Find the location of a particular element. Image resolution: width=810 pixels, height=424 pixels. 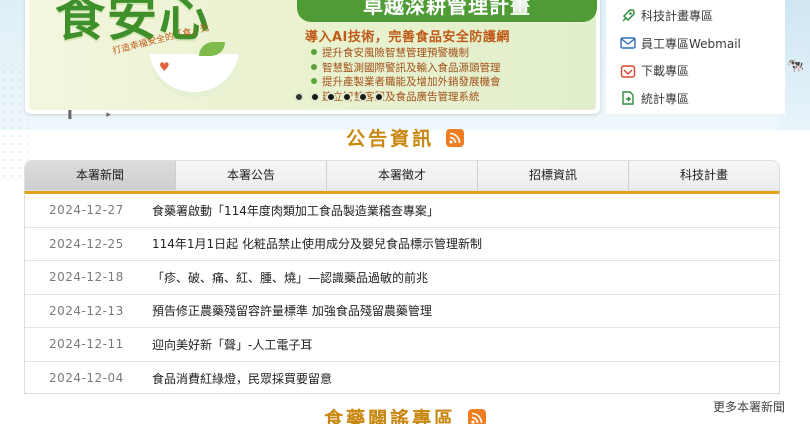

banner-bullet: 智慧監測國際警訊及輸入食品源頭管理 is located at coordinates (406, 68).